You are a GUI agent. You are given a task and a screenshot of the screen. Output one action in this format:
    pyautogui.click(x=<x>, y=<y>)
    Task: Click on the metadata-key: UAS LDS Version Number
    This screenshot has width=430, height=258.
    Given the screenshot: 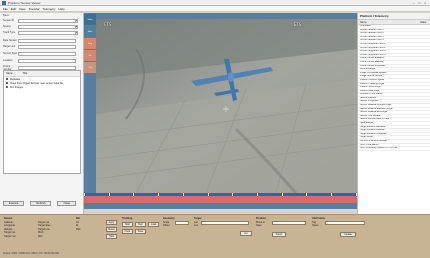 What is the action you would take?
    pyautogui.click(x=373, y=141)
    